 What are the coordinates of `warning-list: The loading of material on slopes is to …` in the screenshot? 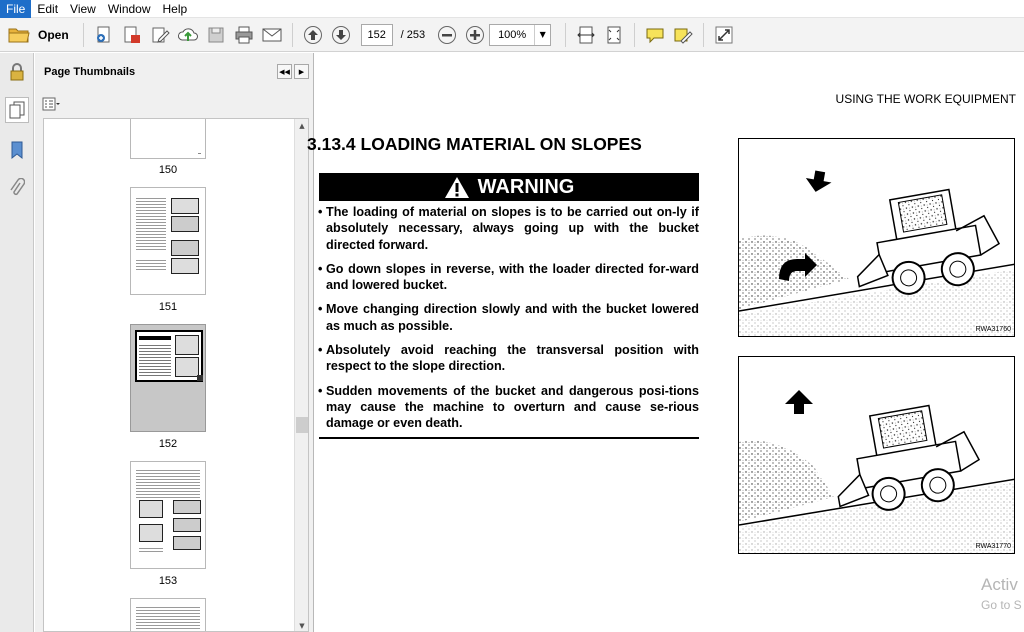 It's located at (508, 322).